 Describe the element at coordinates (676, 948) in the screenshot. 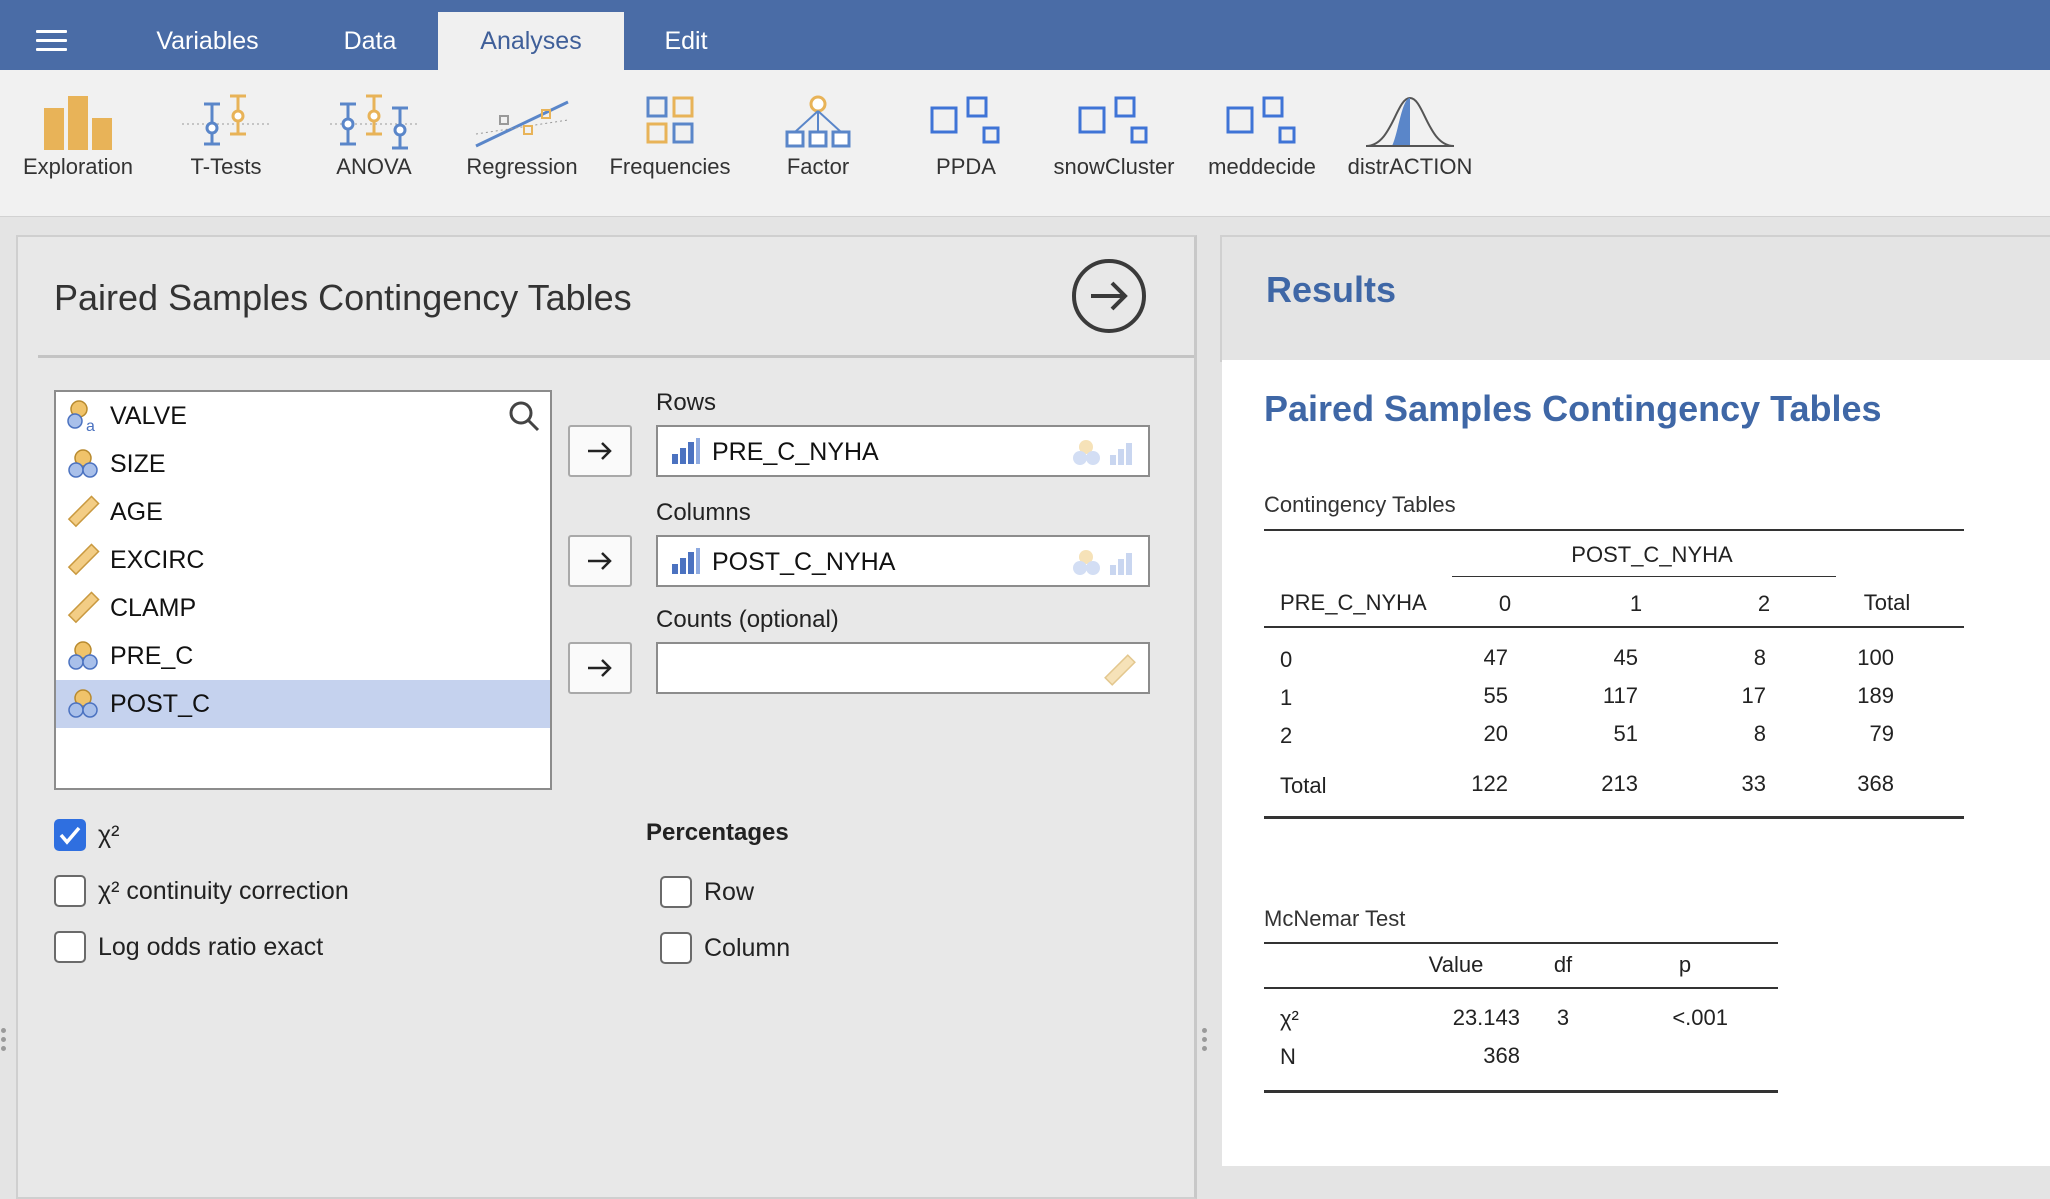

I see `percent-column-checkbox` at that location.